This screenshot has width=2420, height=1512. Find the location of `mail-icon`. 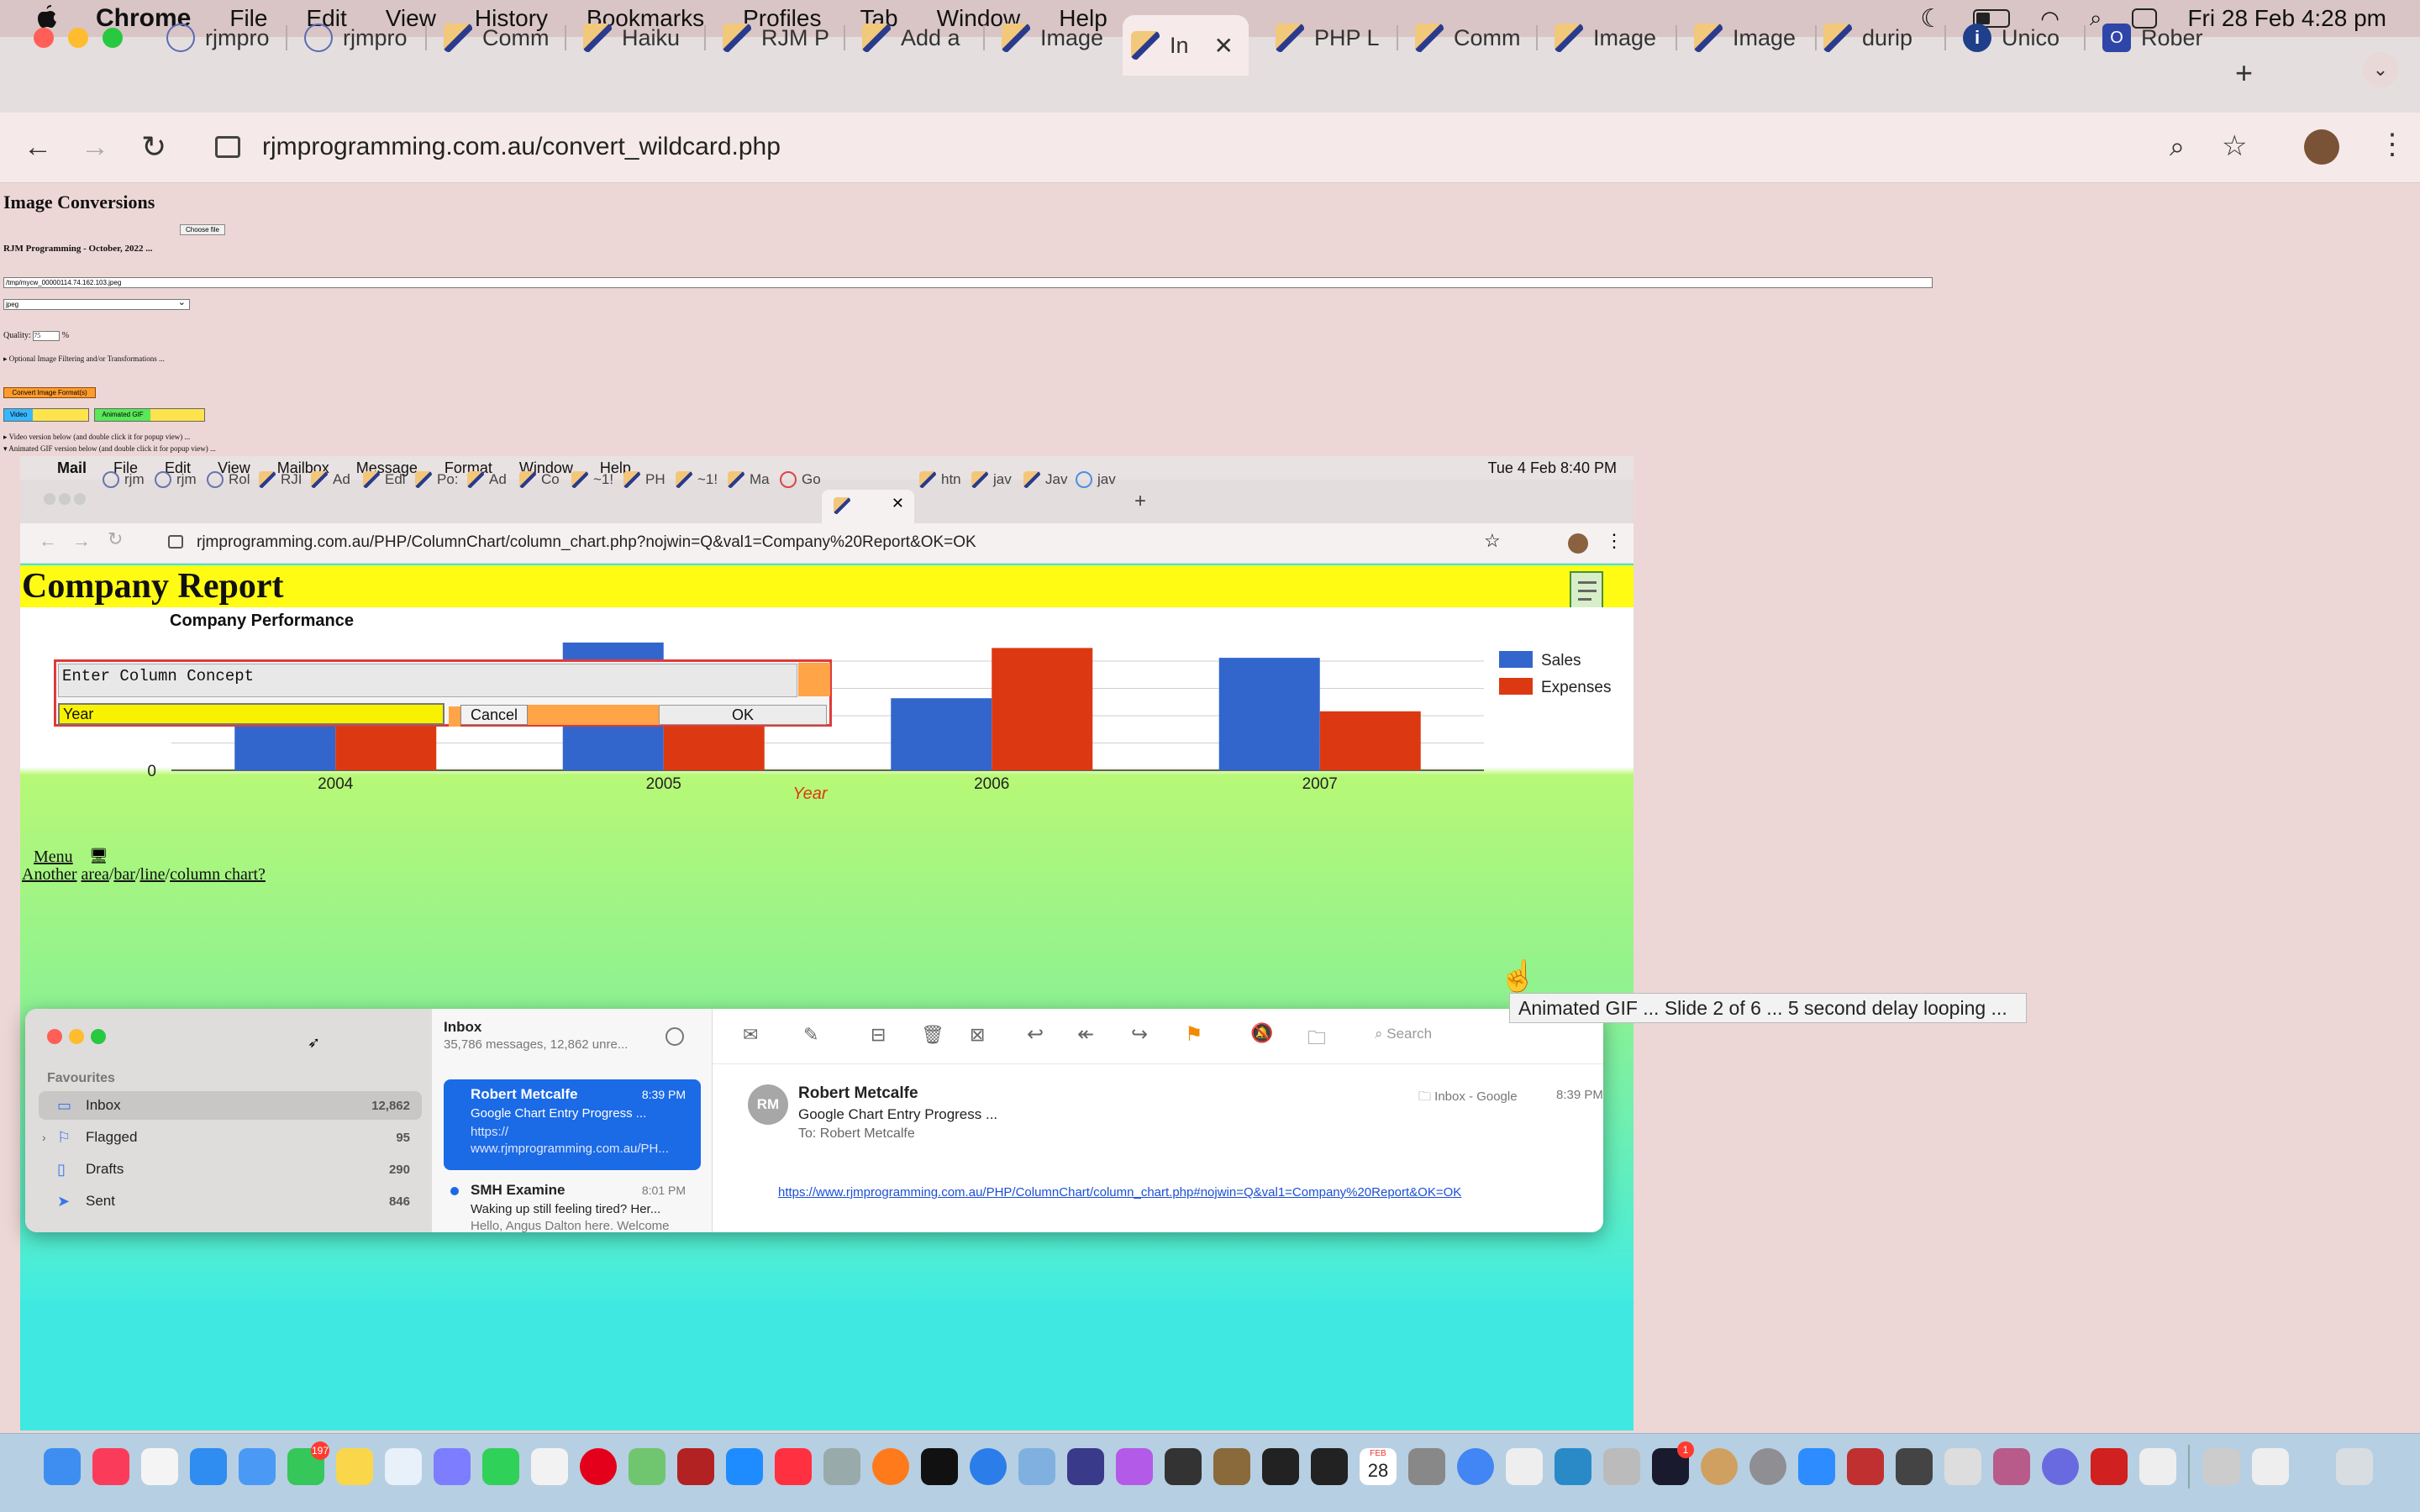

mail-icon is located at coordinates (257, 1466).